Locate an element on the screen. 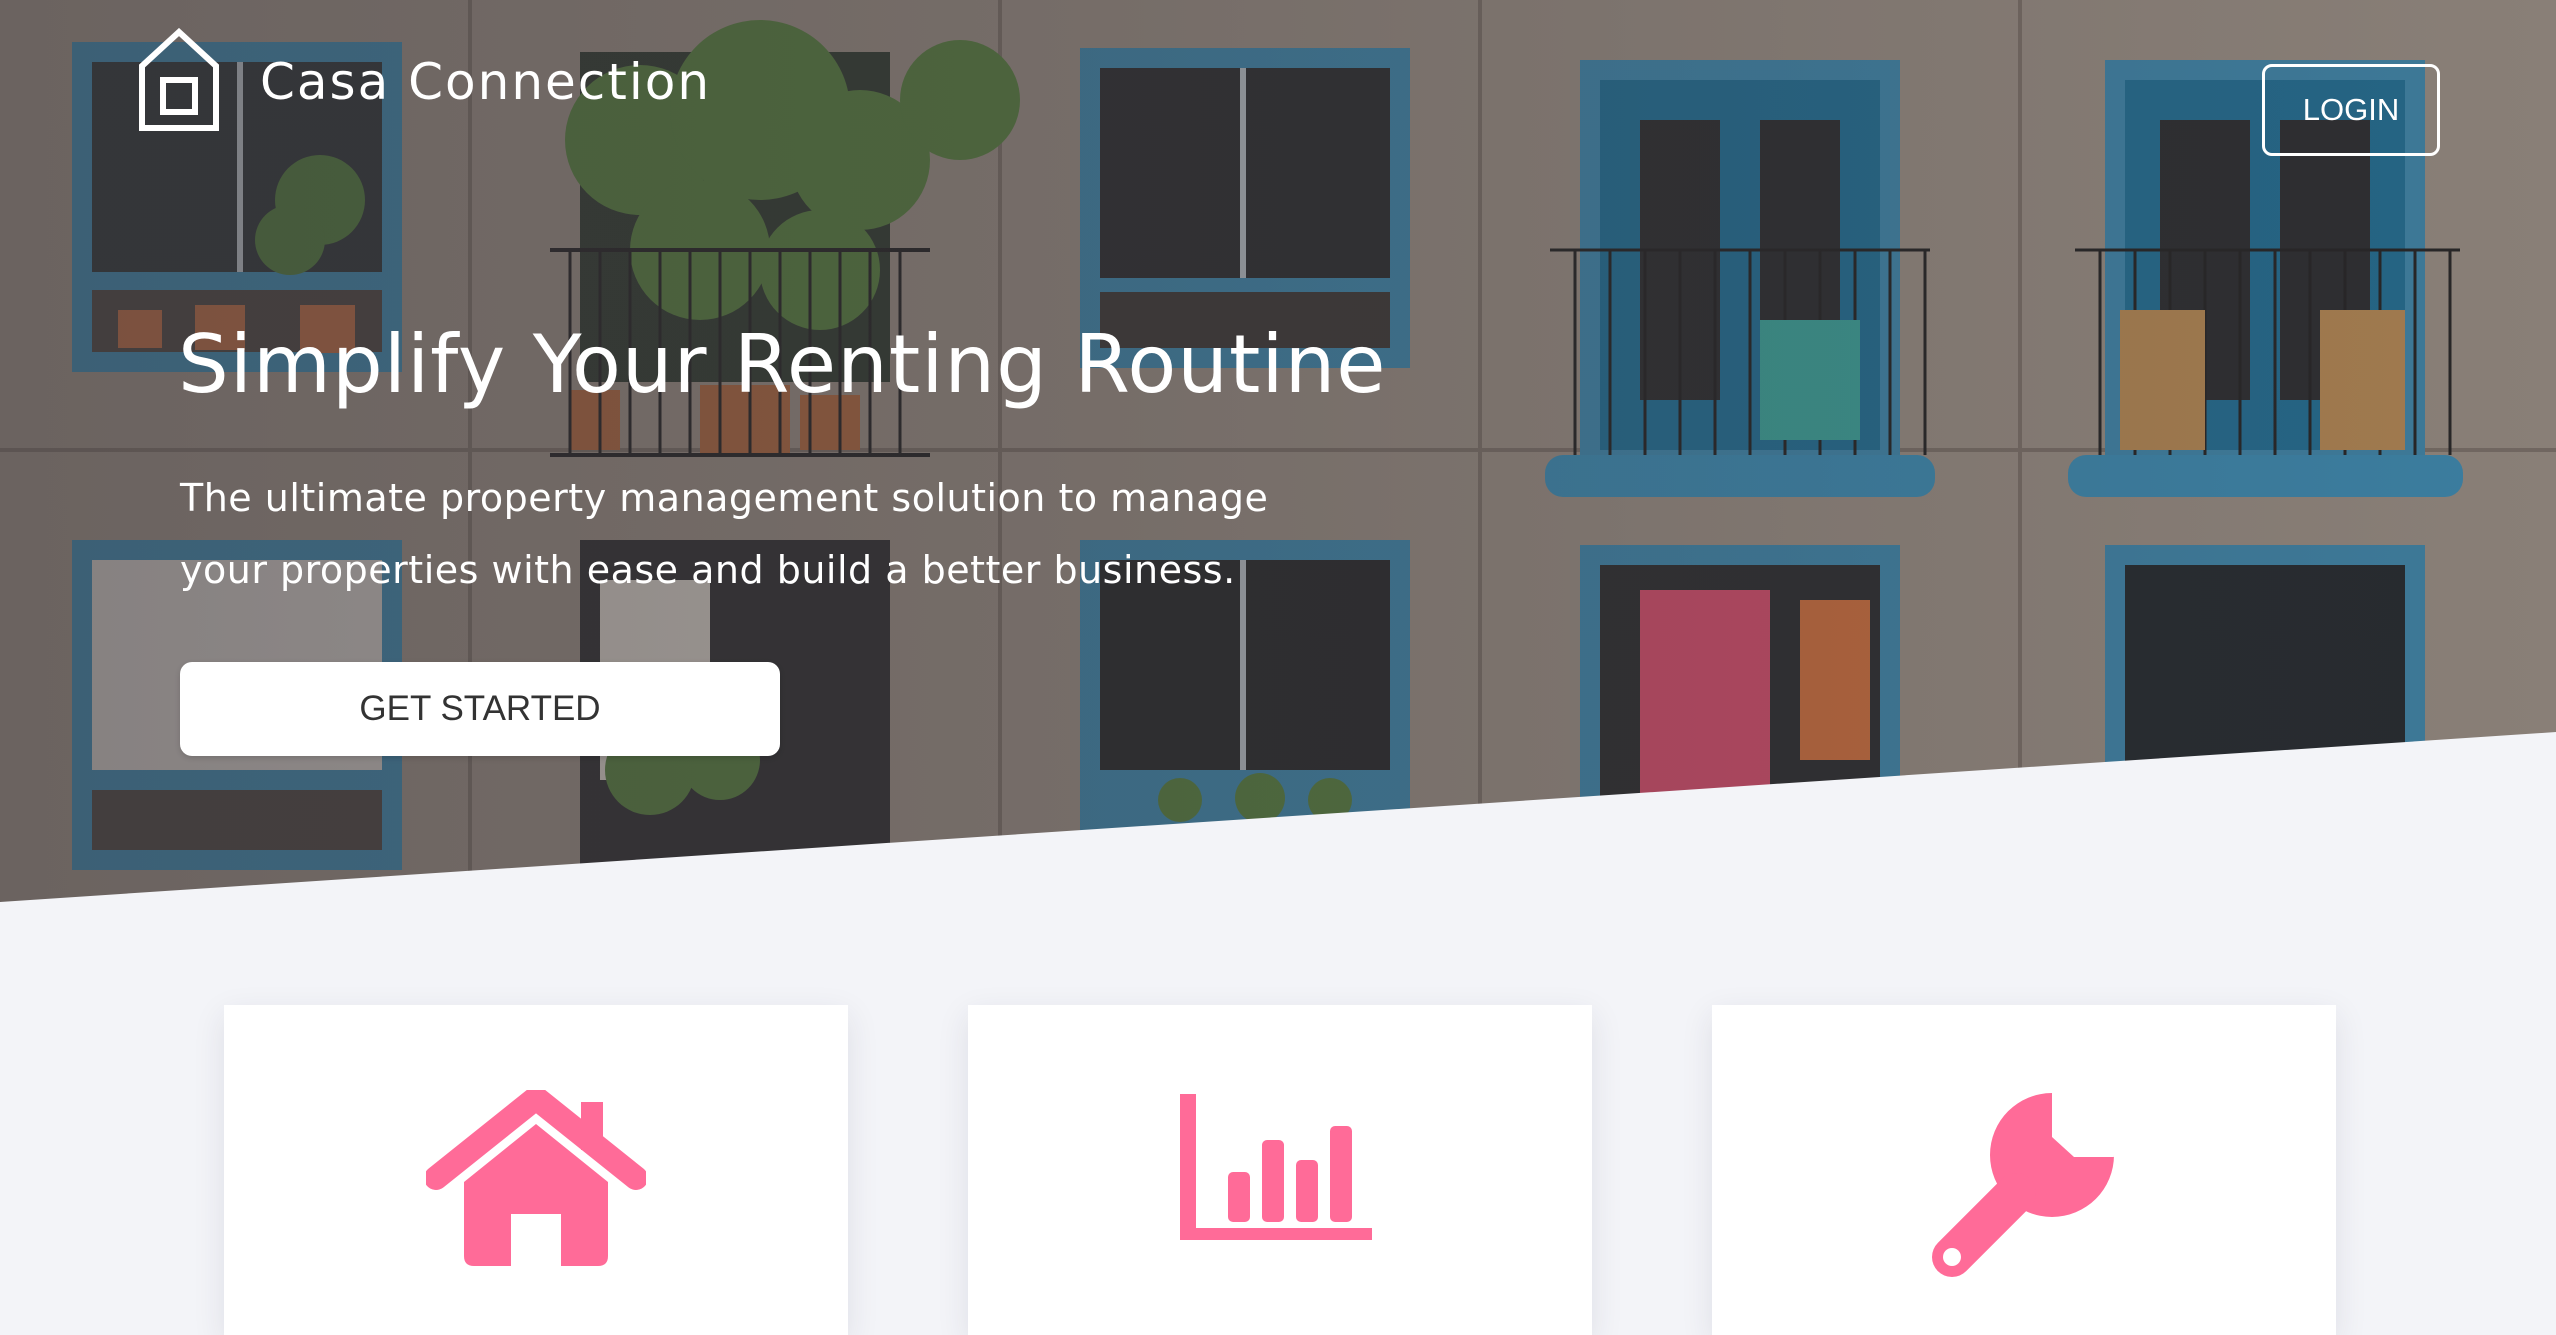 The height and width of the screenshot is (1335, 2556). feature-card-analytics is located at coordinates (1280, 1170).